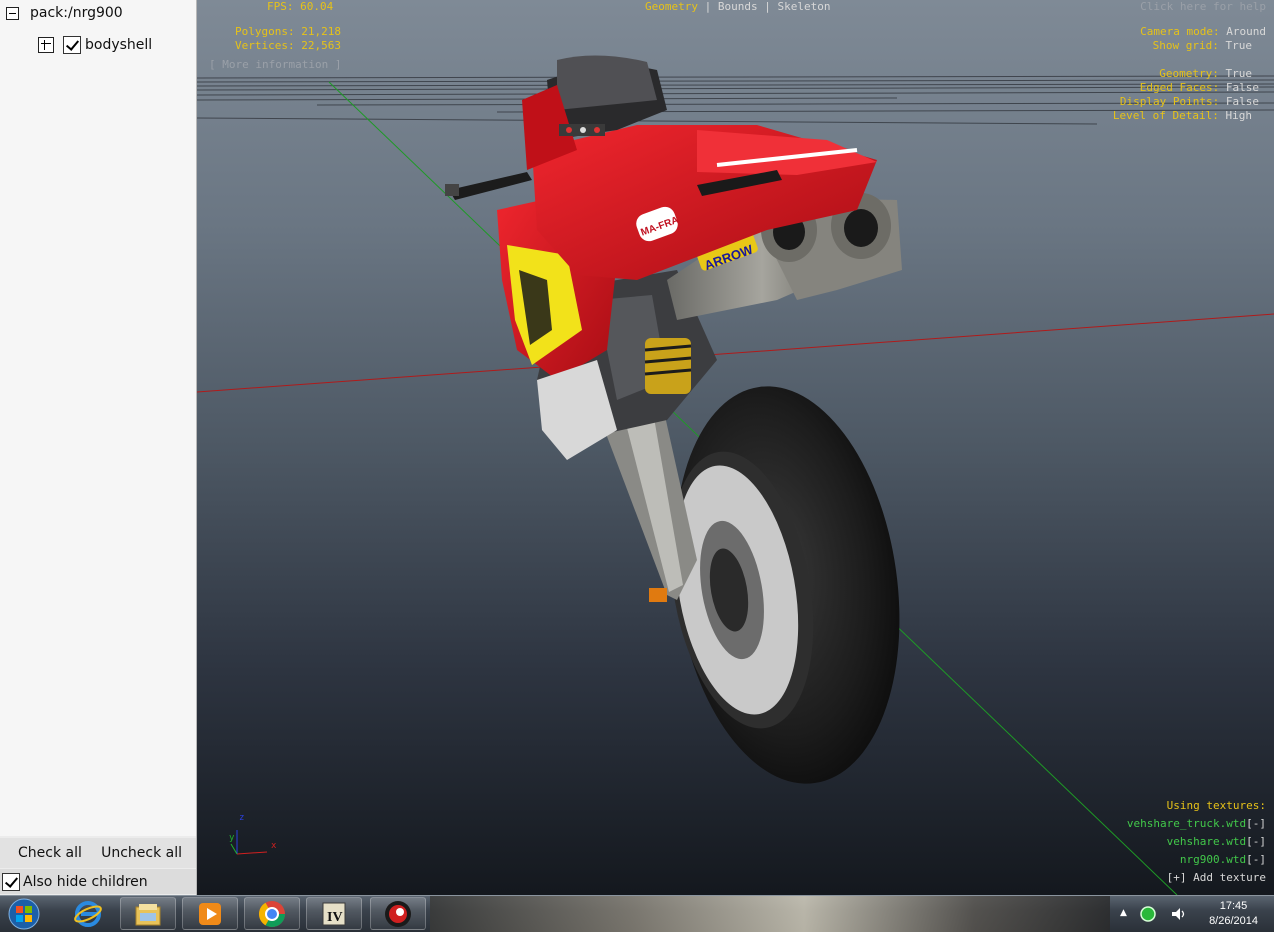 Image resolution: width=1274 pixels, height=932 pixels. I want to click on texture-row: vehshare.wtd[-], so click(1216, 842).